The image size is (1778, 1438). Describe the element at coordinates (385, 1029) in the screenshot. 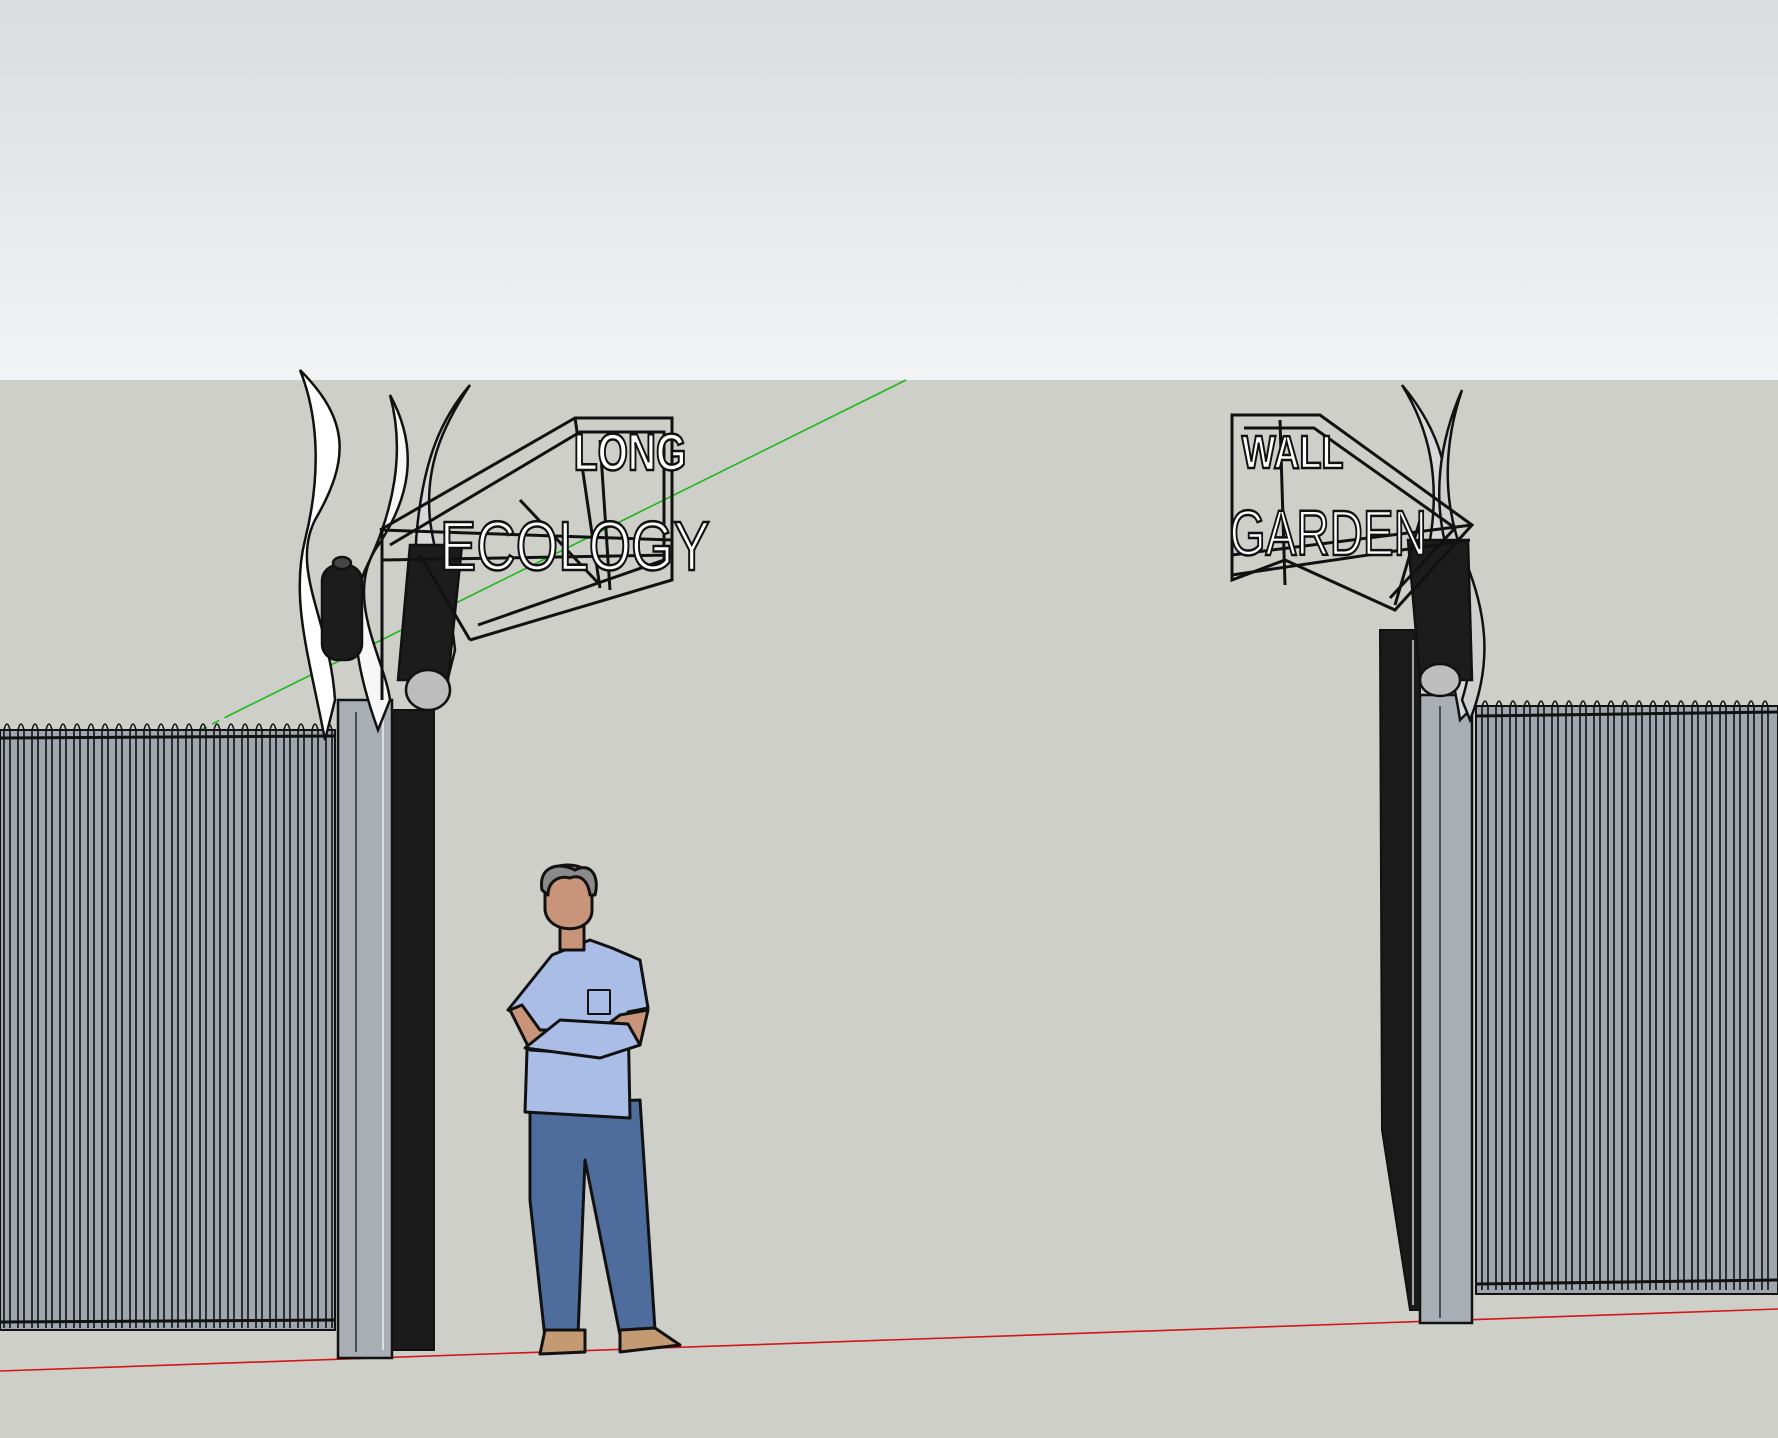

I see `left-gate-post` at that location.